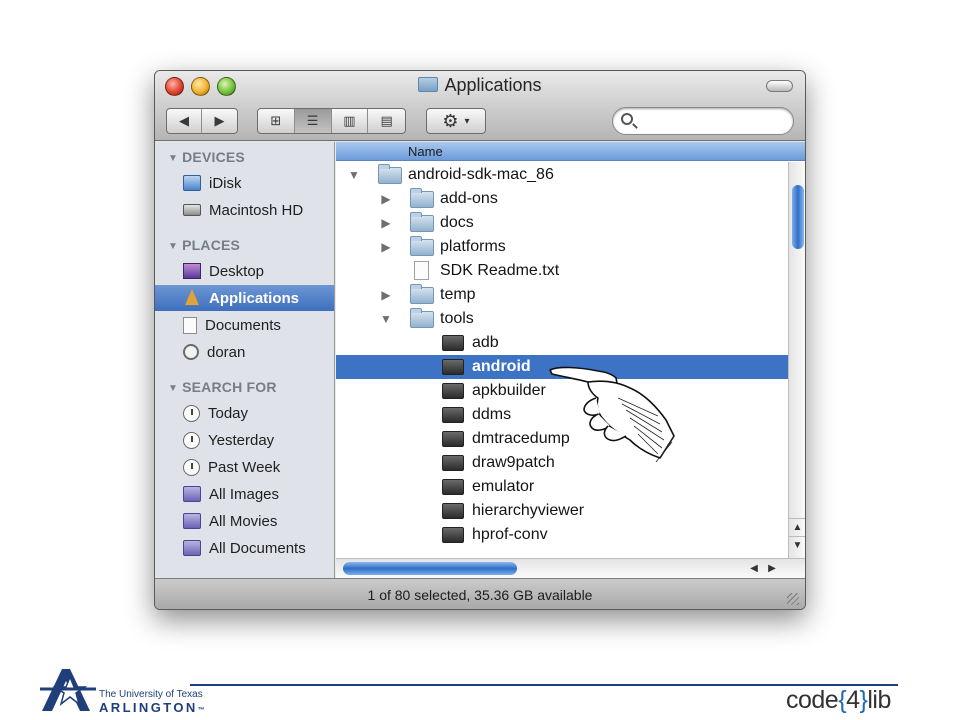 This screenshot has width=960, height=720. What do you see at coordinates (256, 210) in the screenshot?
I see `sidebar-item-label: Macintosh HD` at bounding box center [256, 210].